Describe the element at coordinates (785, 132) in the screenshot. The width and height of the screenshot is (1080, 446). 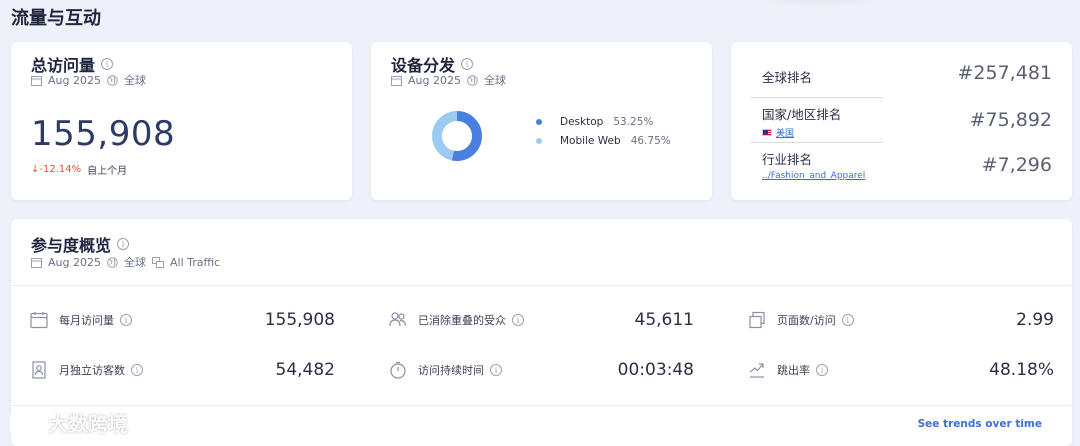
I see `country-name: 美国` at that location.